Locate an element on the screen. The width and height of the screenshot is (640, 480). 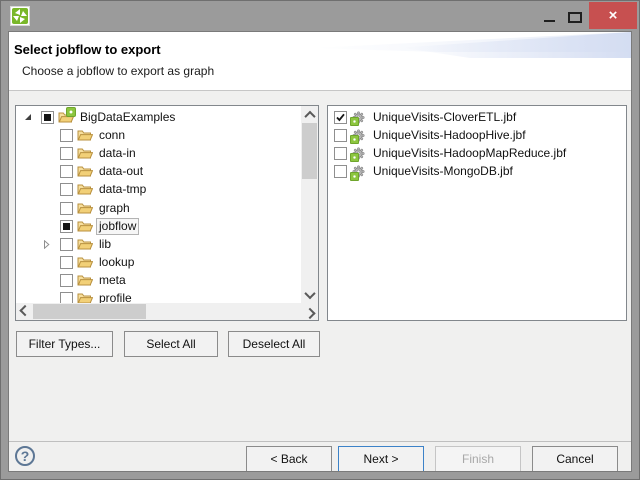
tree-item-selected: jobflow is located at coordinates (158, 226).